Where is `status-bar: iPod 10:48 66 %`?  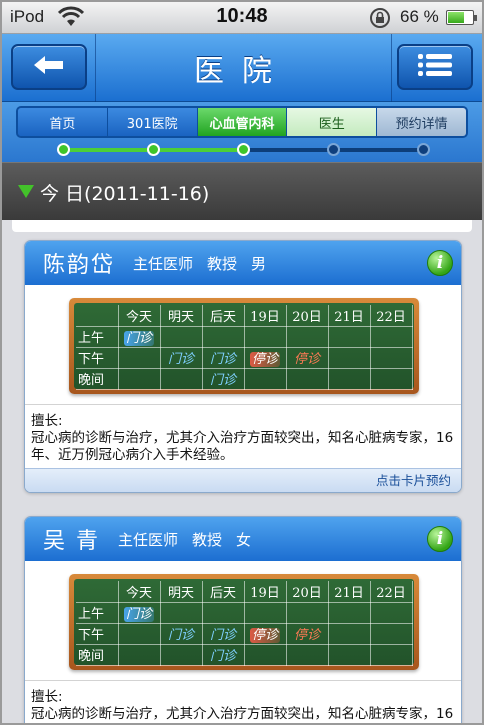
status-bar: iPod 10:48 66 % is located at coordinates (242, 18).